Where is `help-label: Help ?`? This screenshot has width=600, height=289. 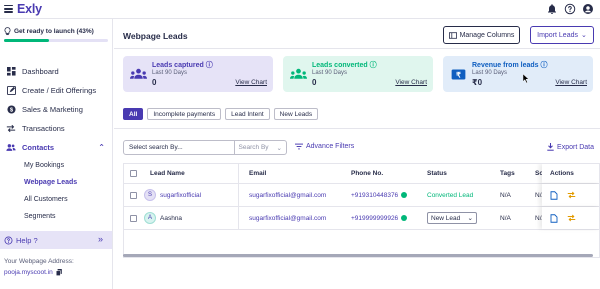
help-label: Help ? is located at coordinates (27, 240).